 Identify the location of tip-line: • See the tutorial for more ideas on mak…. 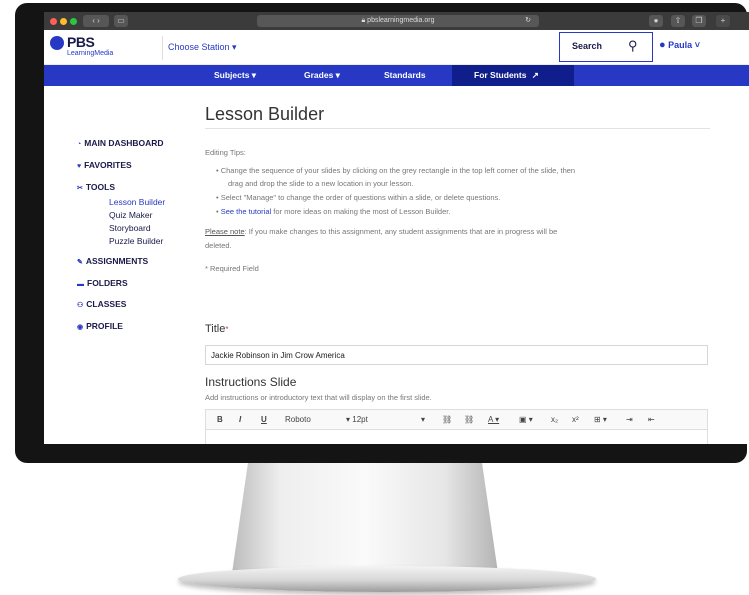
(333, 211).